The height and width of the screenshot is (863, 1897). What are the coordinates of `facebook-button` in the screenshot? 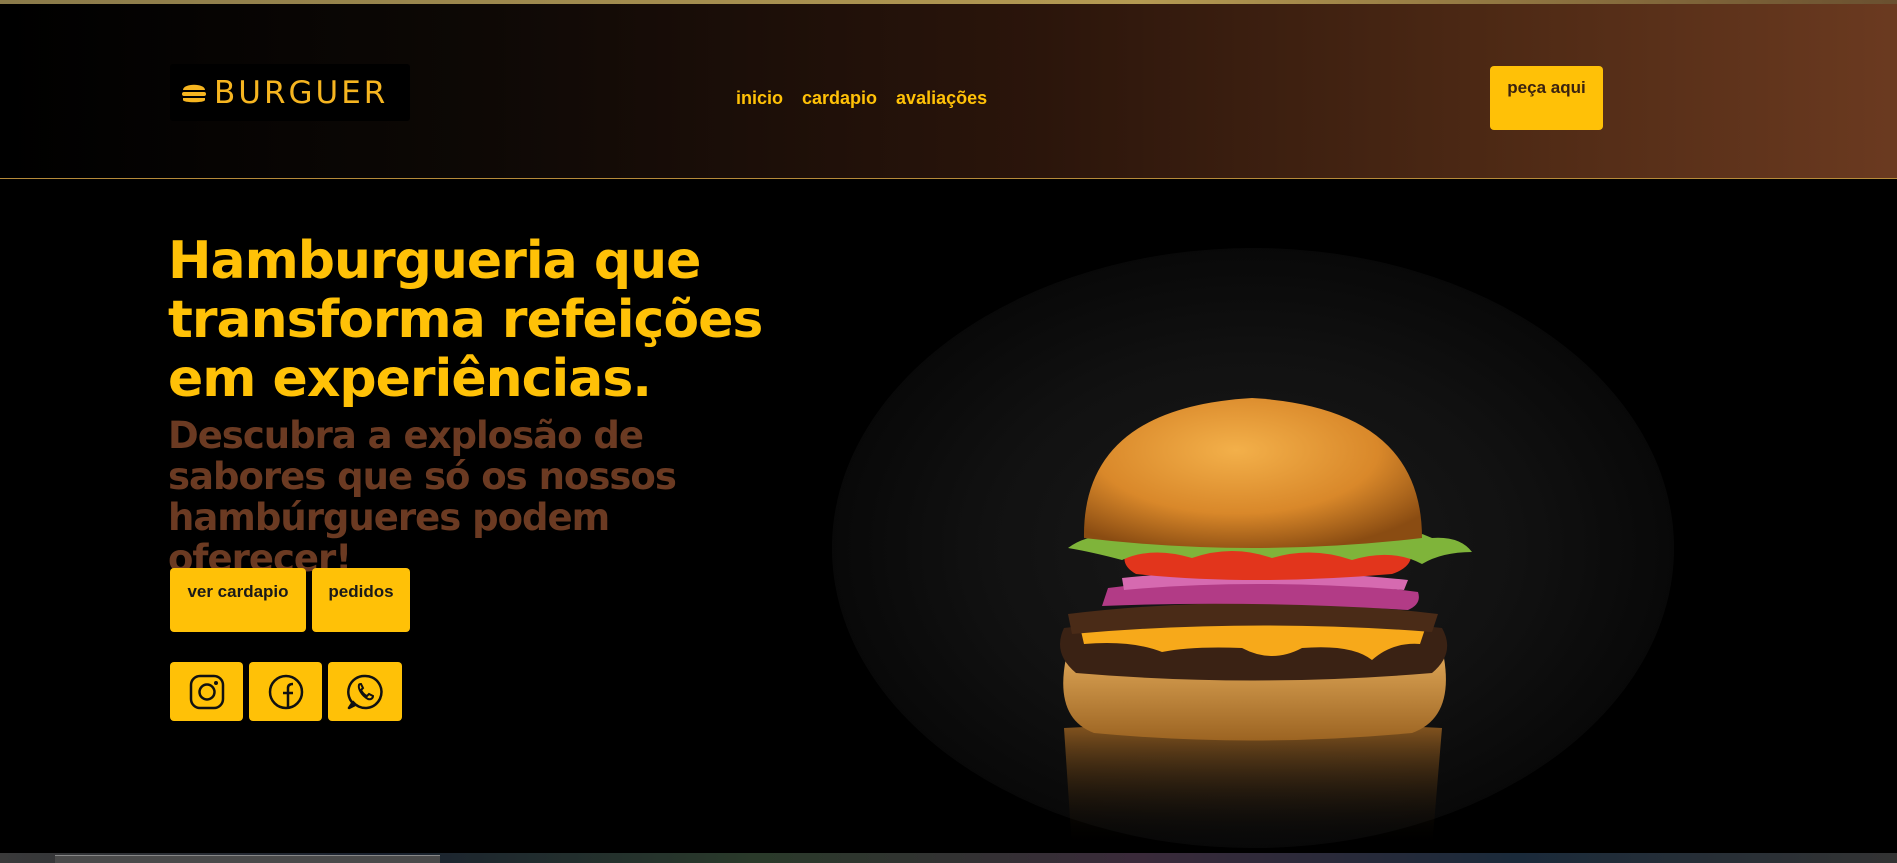 It's located at (285, 691).